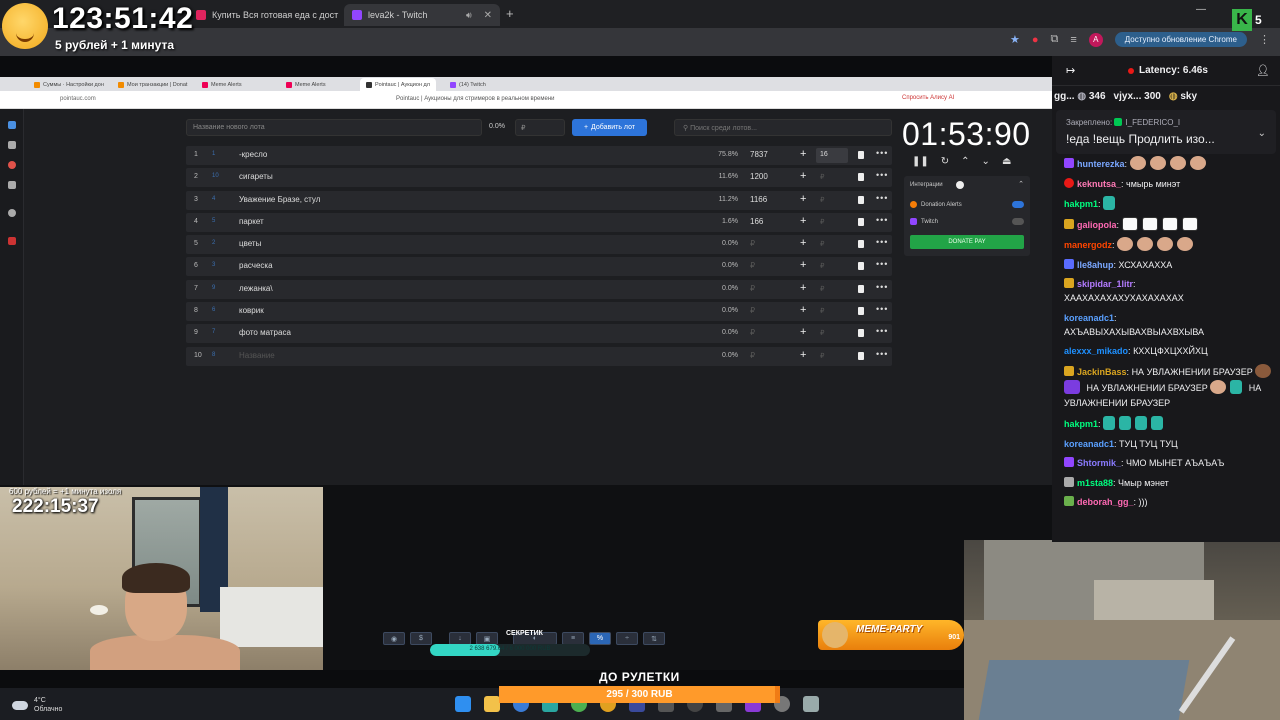 This screenshot has height=720, width=1280. What do you see at coordinates (256, 288) in the screenshot?
I see `lot-name: лежанка\` at bounding box center [256, 288].